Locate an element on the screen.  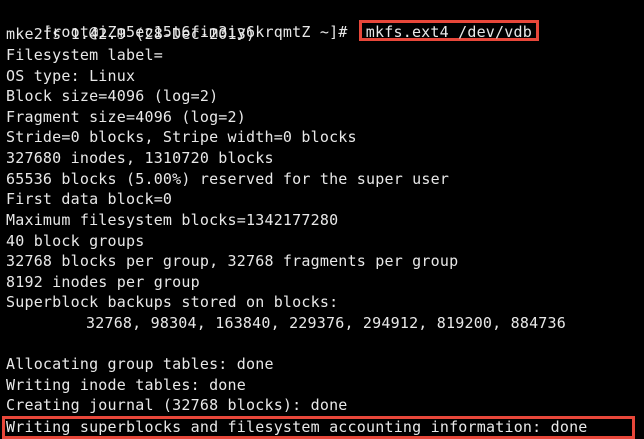
output-line-17: Allocating group tables: done is located at coordinates (140, 364).